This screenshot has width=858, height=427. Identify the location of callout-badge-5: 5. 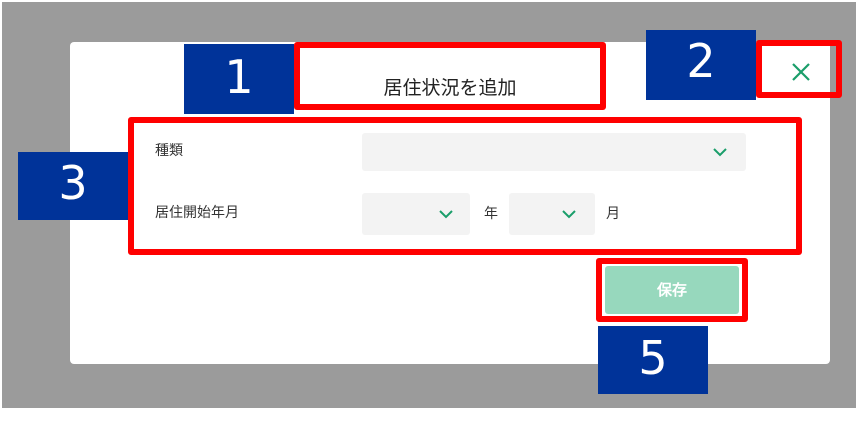
(653, 360).